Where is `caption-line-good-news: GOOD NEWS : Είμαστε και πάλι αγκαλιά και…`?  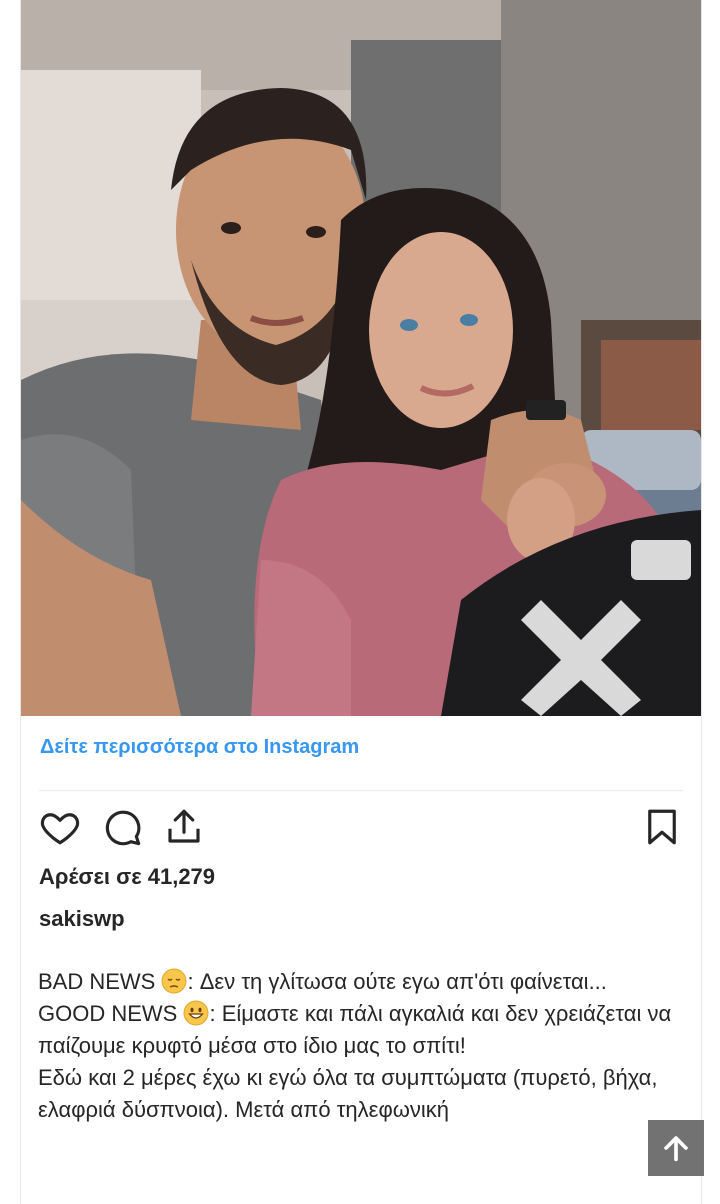 caption-line-good-news: GOOD NEWS : Είμαστε και πάλι αγκαλιά και… is located at coordinates (363, 1030).